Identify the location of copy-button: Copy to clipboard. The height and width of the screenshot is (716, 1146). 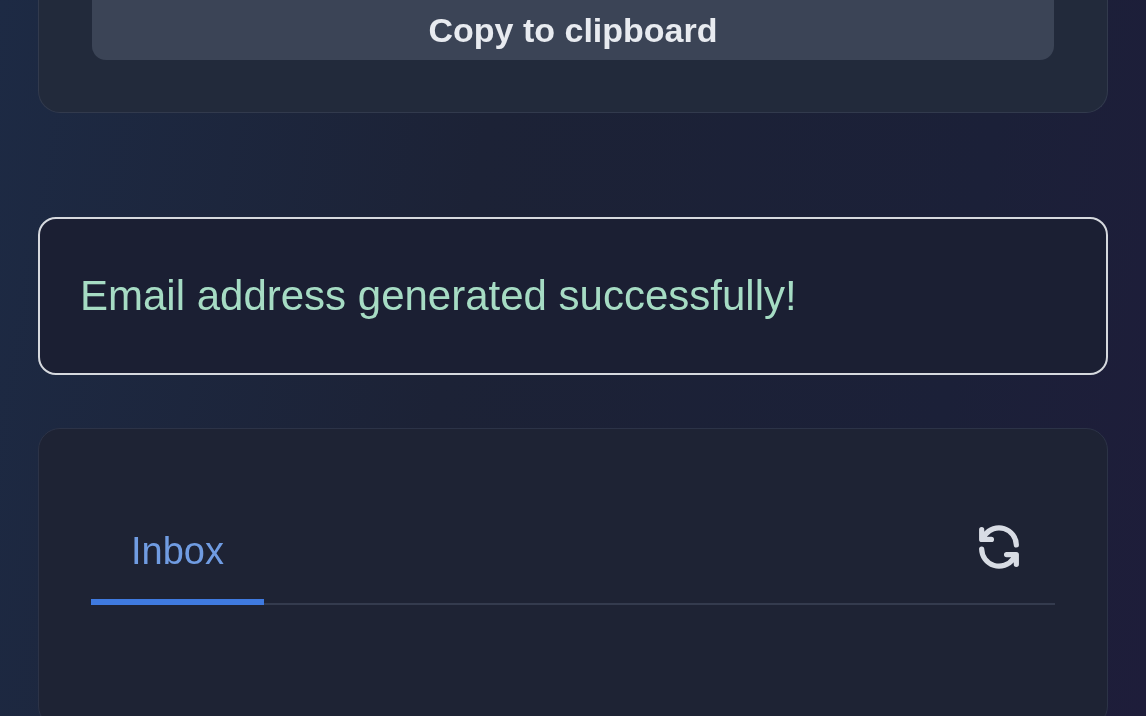
(573, 30).